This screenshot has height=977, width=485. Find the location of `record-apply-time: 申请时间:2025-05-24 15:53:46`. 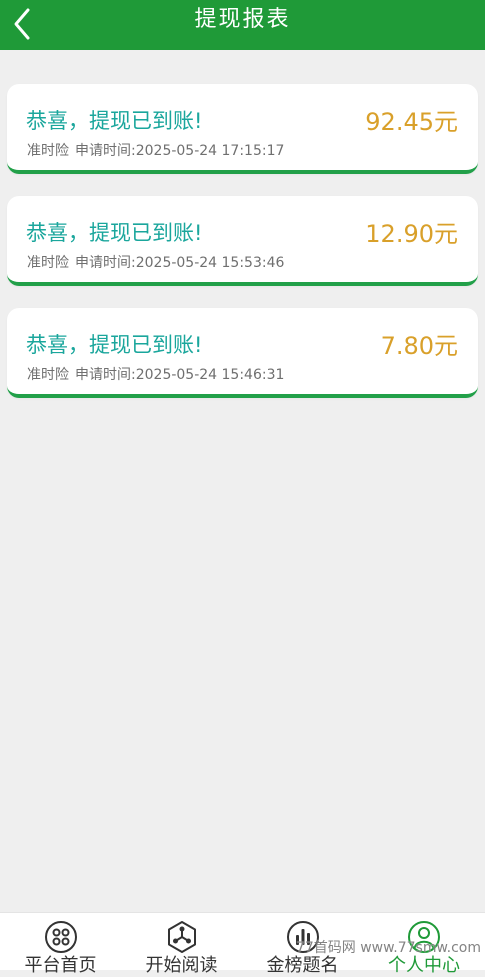

record-apply-time: 申请时间:2025-05-24 15:53:46 is located at coordinates (180, 263).